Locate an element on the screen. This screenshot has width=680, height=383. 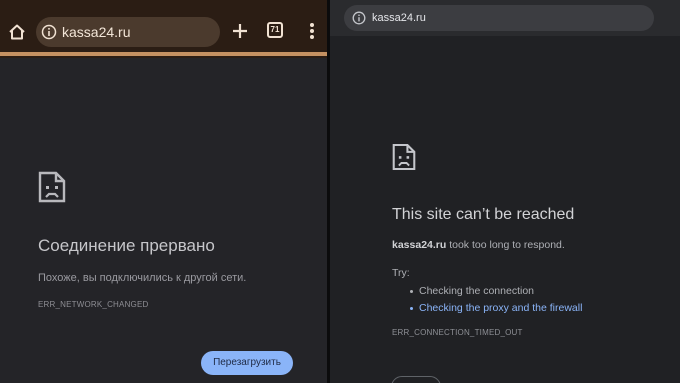
error-message-text: took too long to respond. is located at coordinates (505, 245).